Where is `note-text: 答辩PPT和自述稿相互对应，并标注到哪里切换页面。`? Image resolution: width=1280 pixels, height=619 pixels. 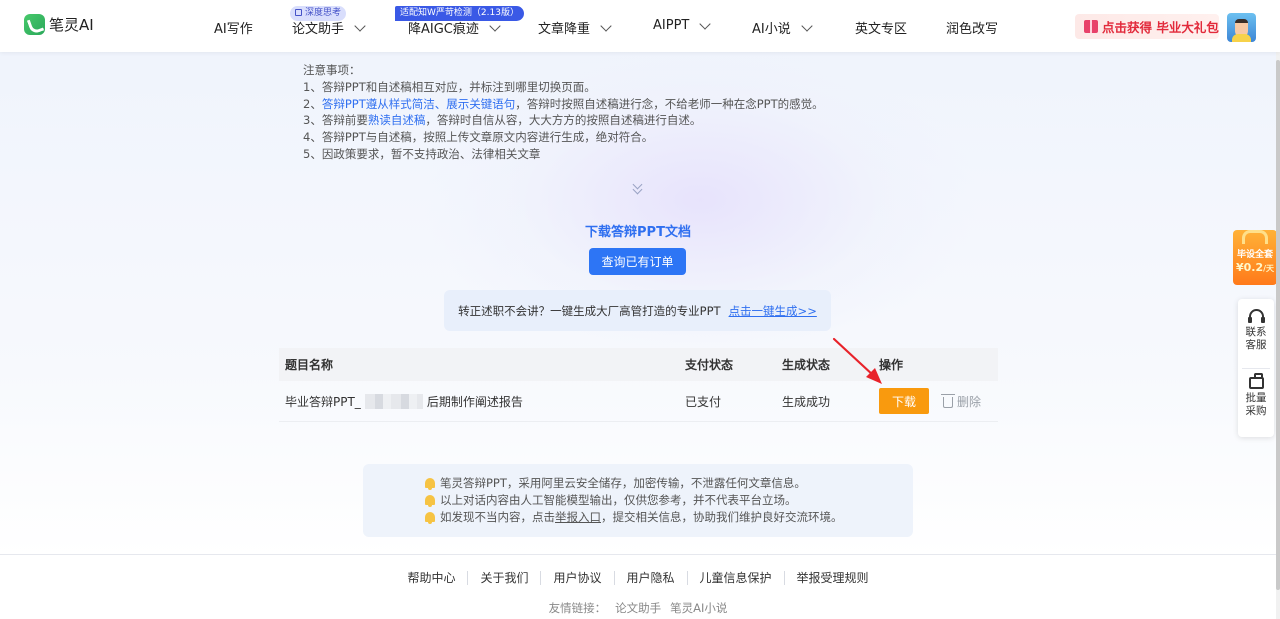 note-text: 答辩PPT和自述稿相互对应，并标注到哪里切换页面。 is located at coordinates (458, 86).